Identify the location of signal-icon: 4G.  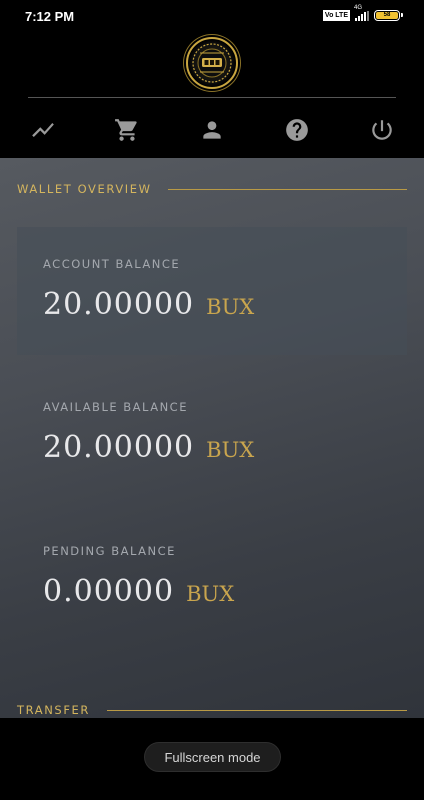
(361, 13).